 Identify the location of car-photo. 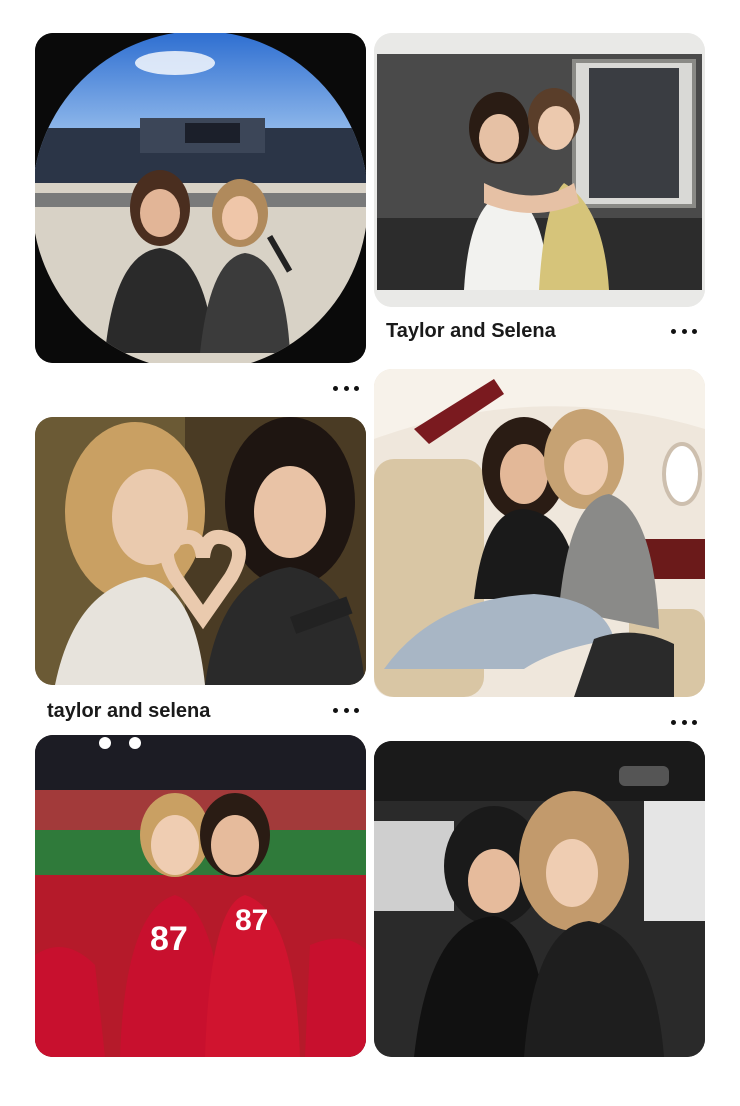
(539, 899).